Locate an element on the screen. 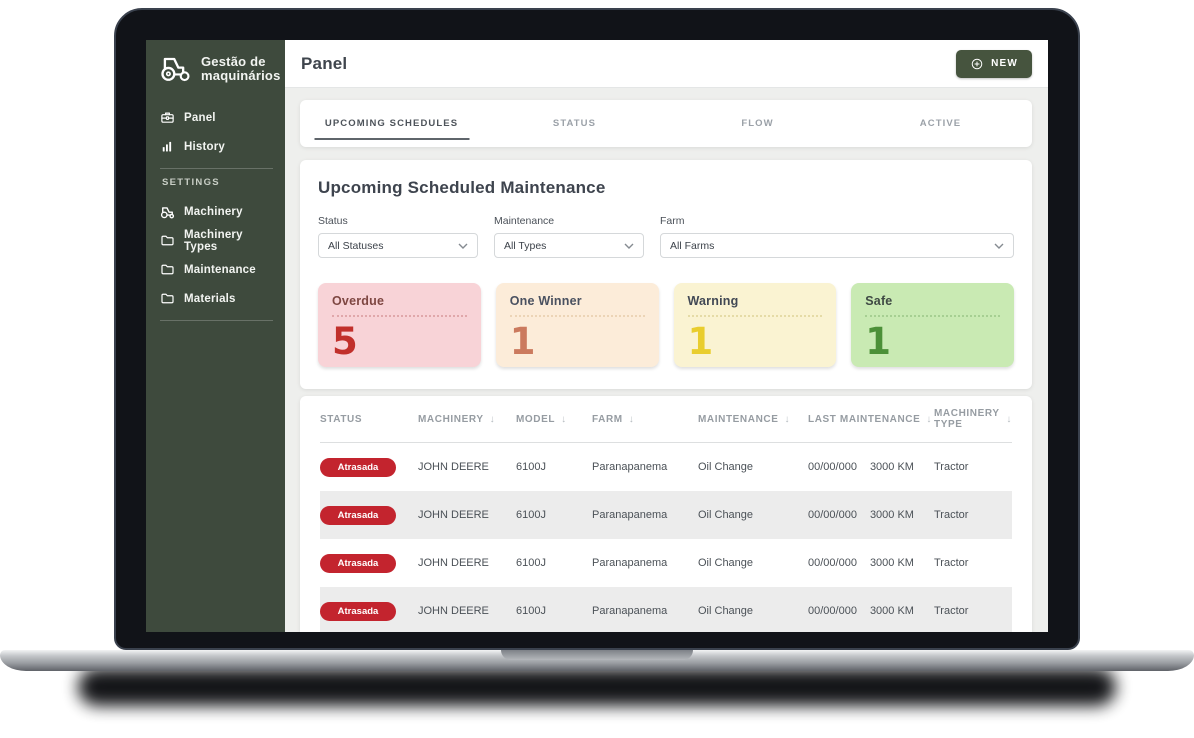  filter-maintenance: Maintenance All Types is located at coordinates (569, 236).